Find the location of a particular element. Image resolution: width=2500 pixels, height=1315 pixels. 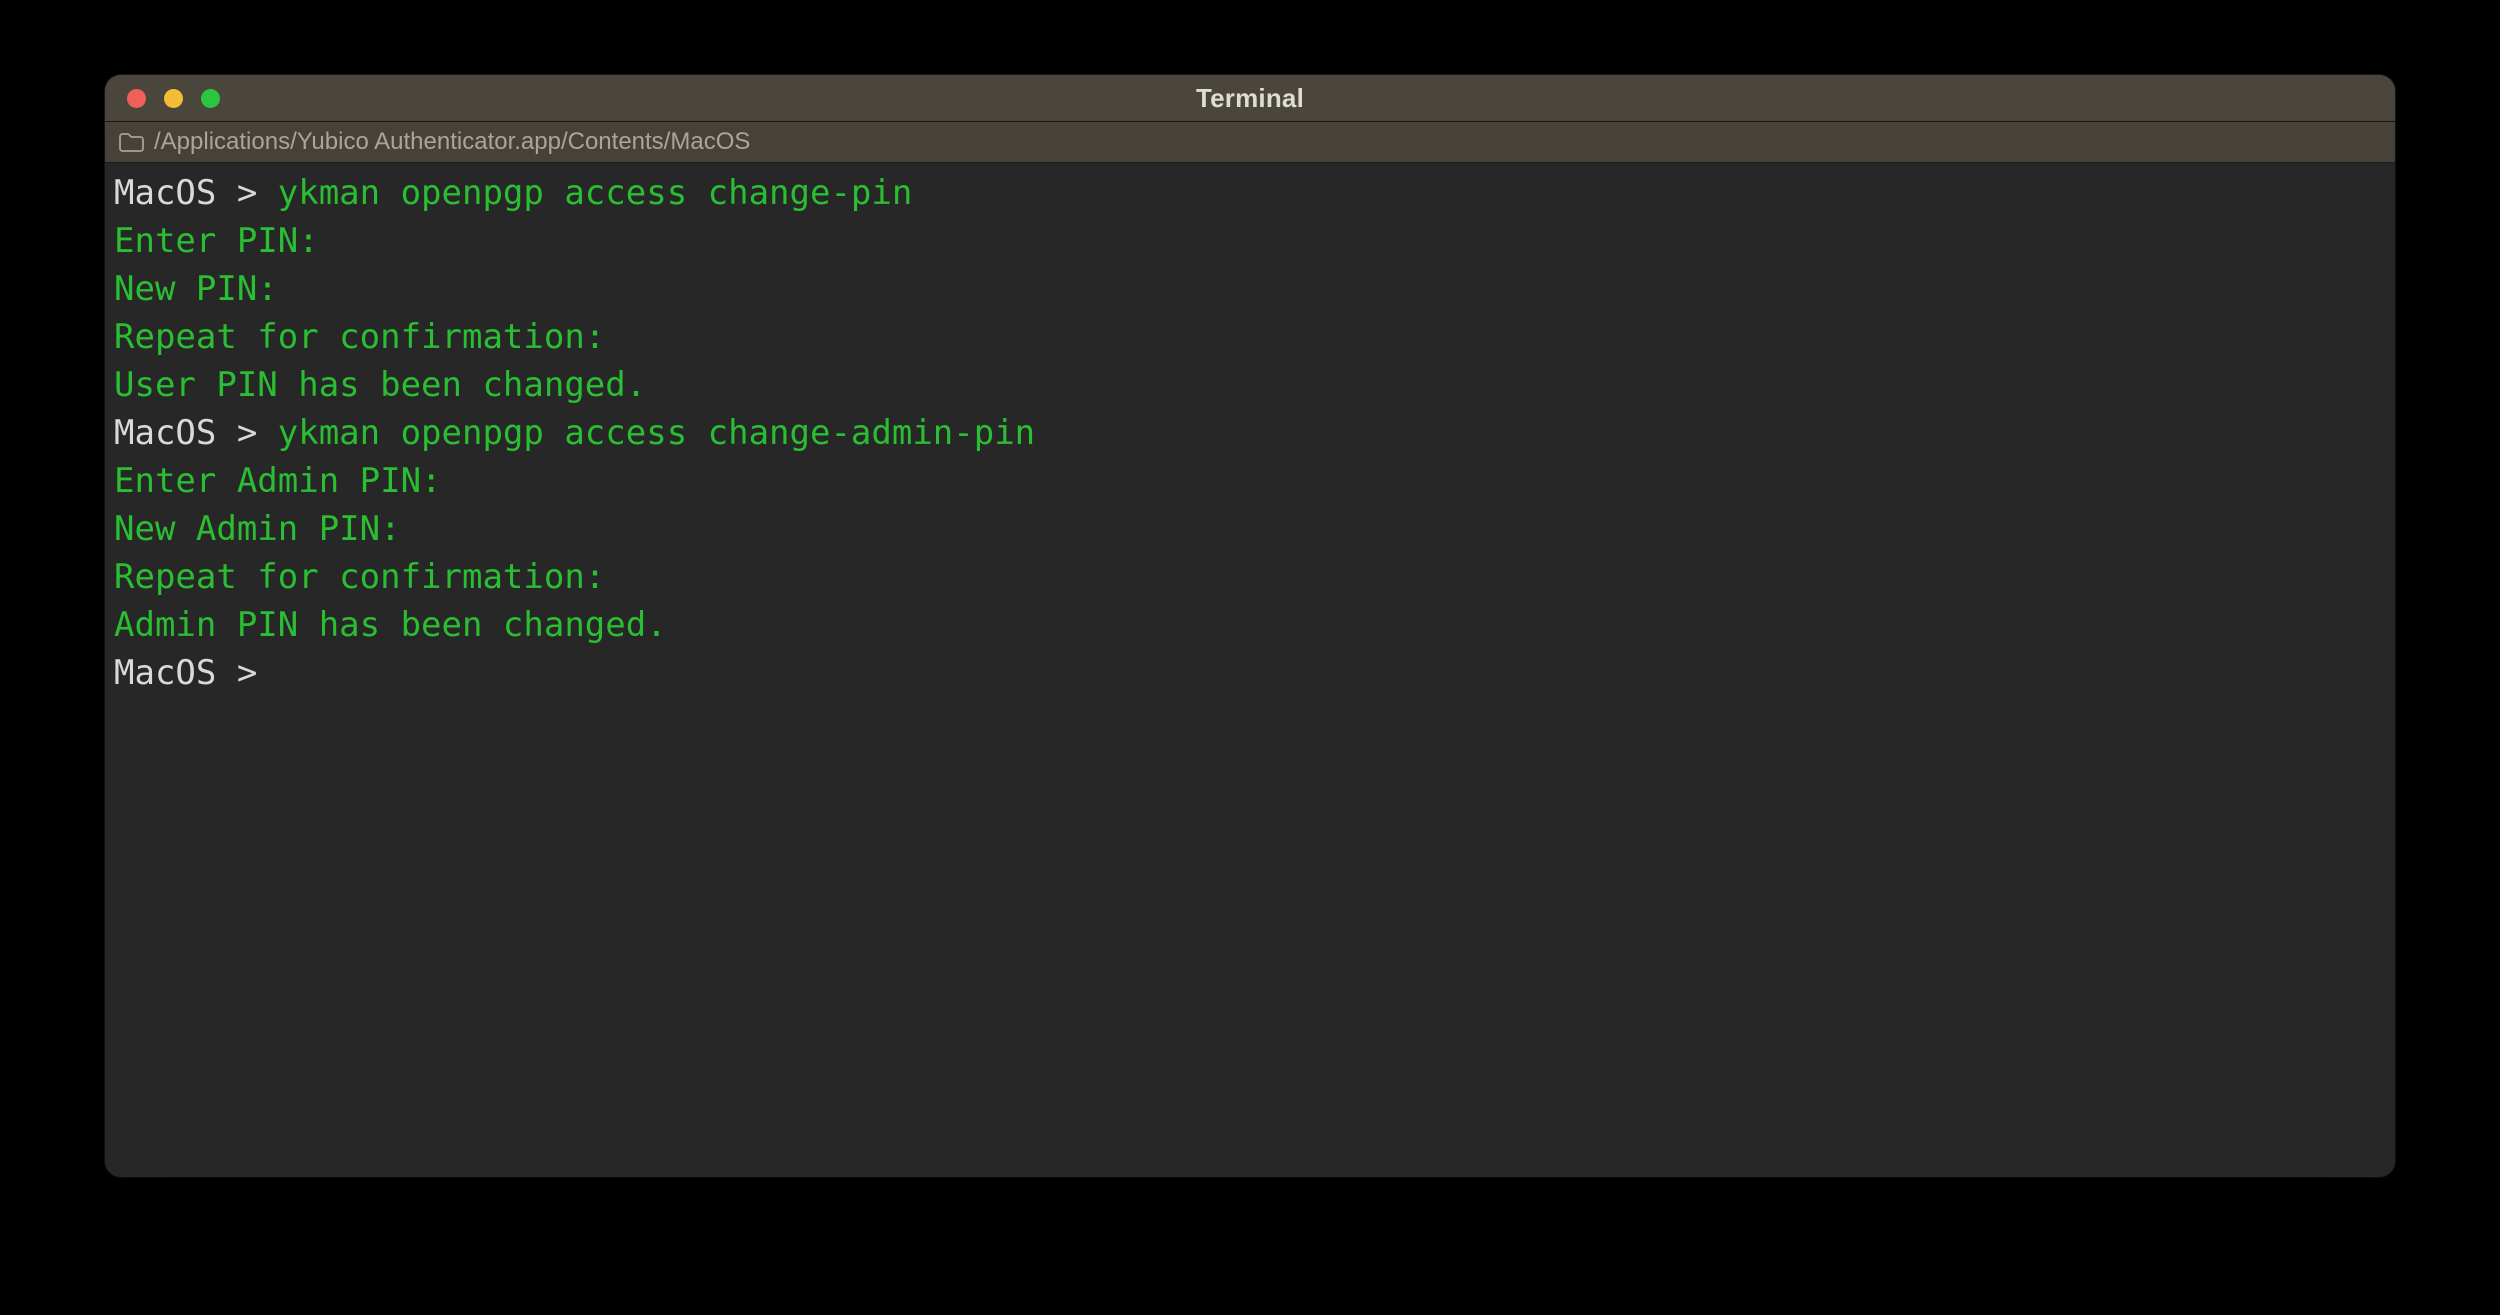

terminal-text-segment: New PIN: is located at coordinates (196, 289).